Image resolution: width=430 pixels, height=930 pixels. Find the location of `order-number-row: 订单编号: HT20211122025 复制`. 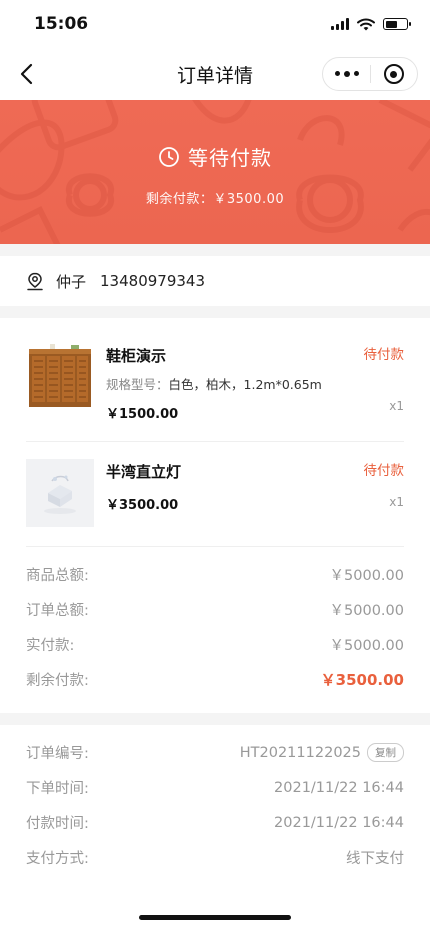

order-number-row: 订单编号: HT20211122025 复制 is located at coordinates (215, 752).